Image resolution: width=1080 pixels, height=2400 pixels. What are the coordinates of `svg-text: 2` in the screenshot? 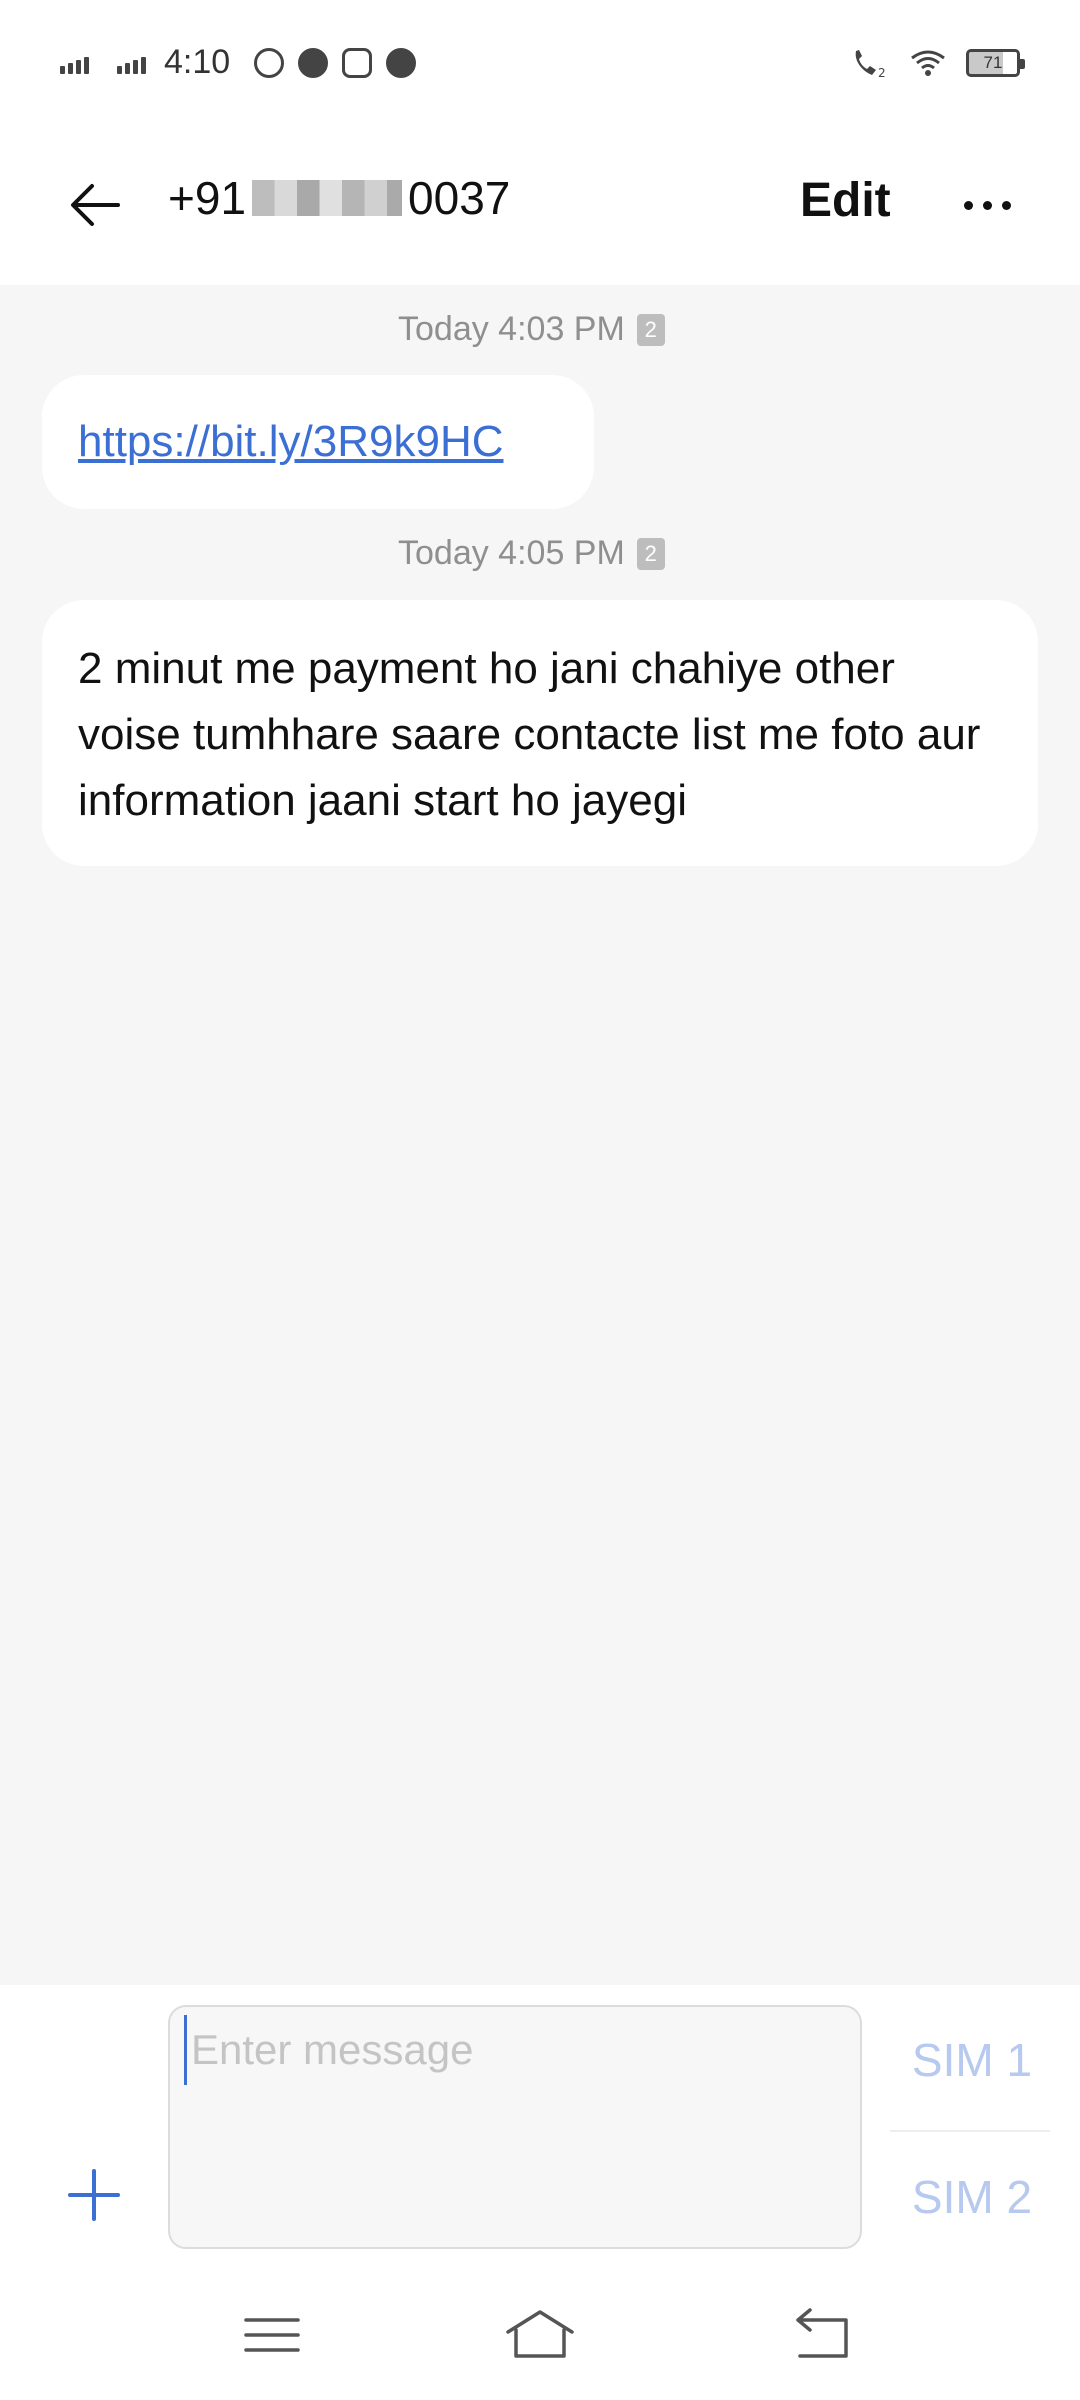 It's located at (882, 72).